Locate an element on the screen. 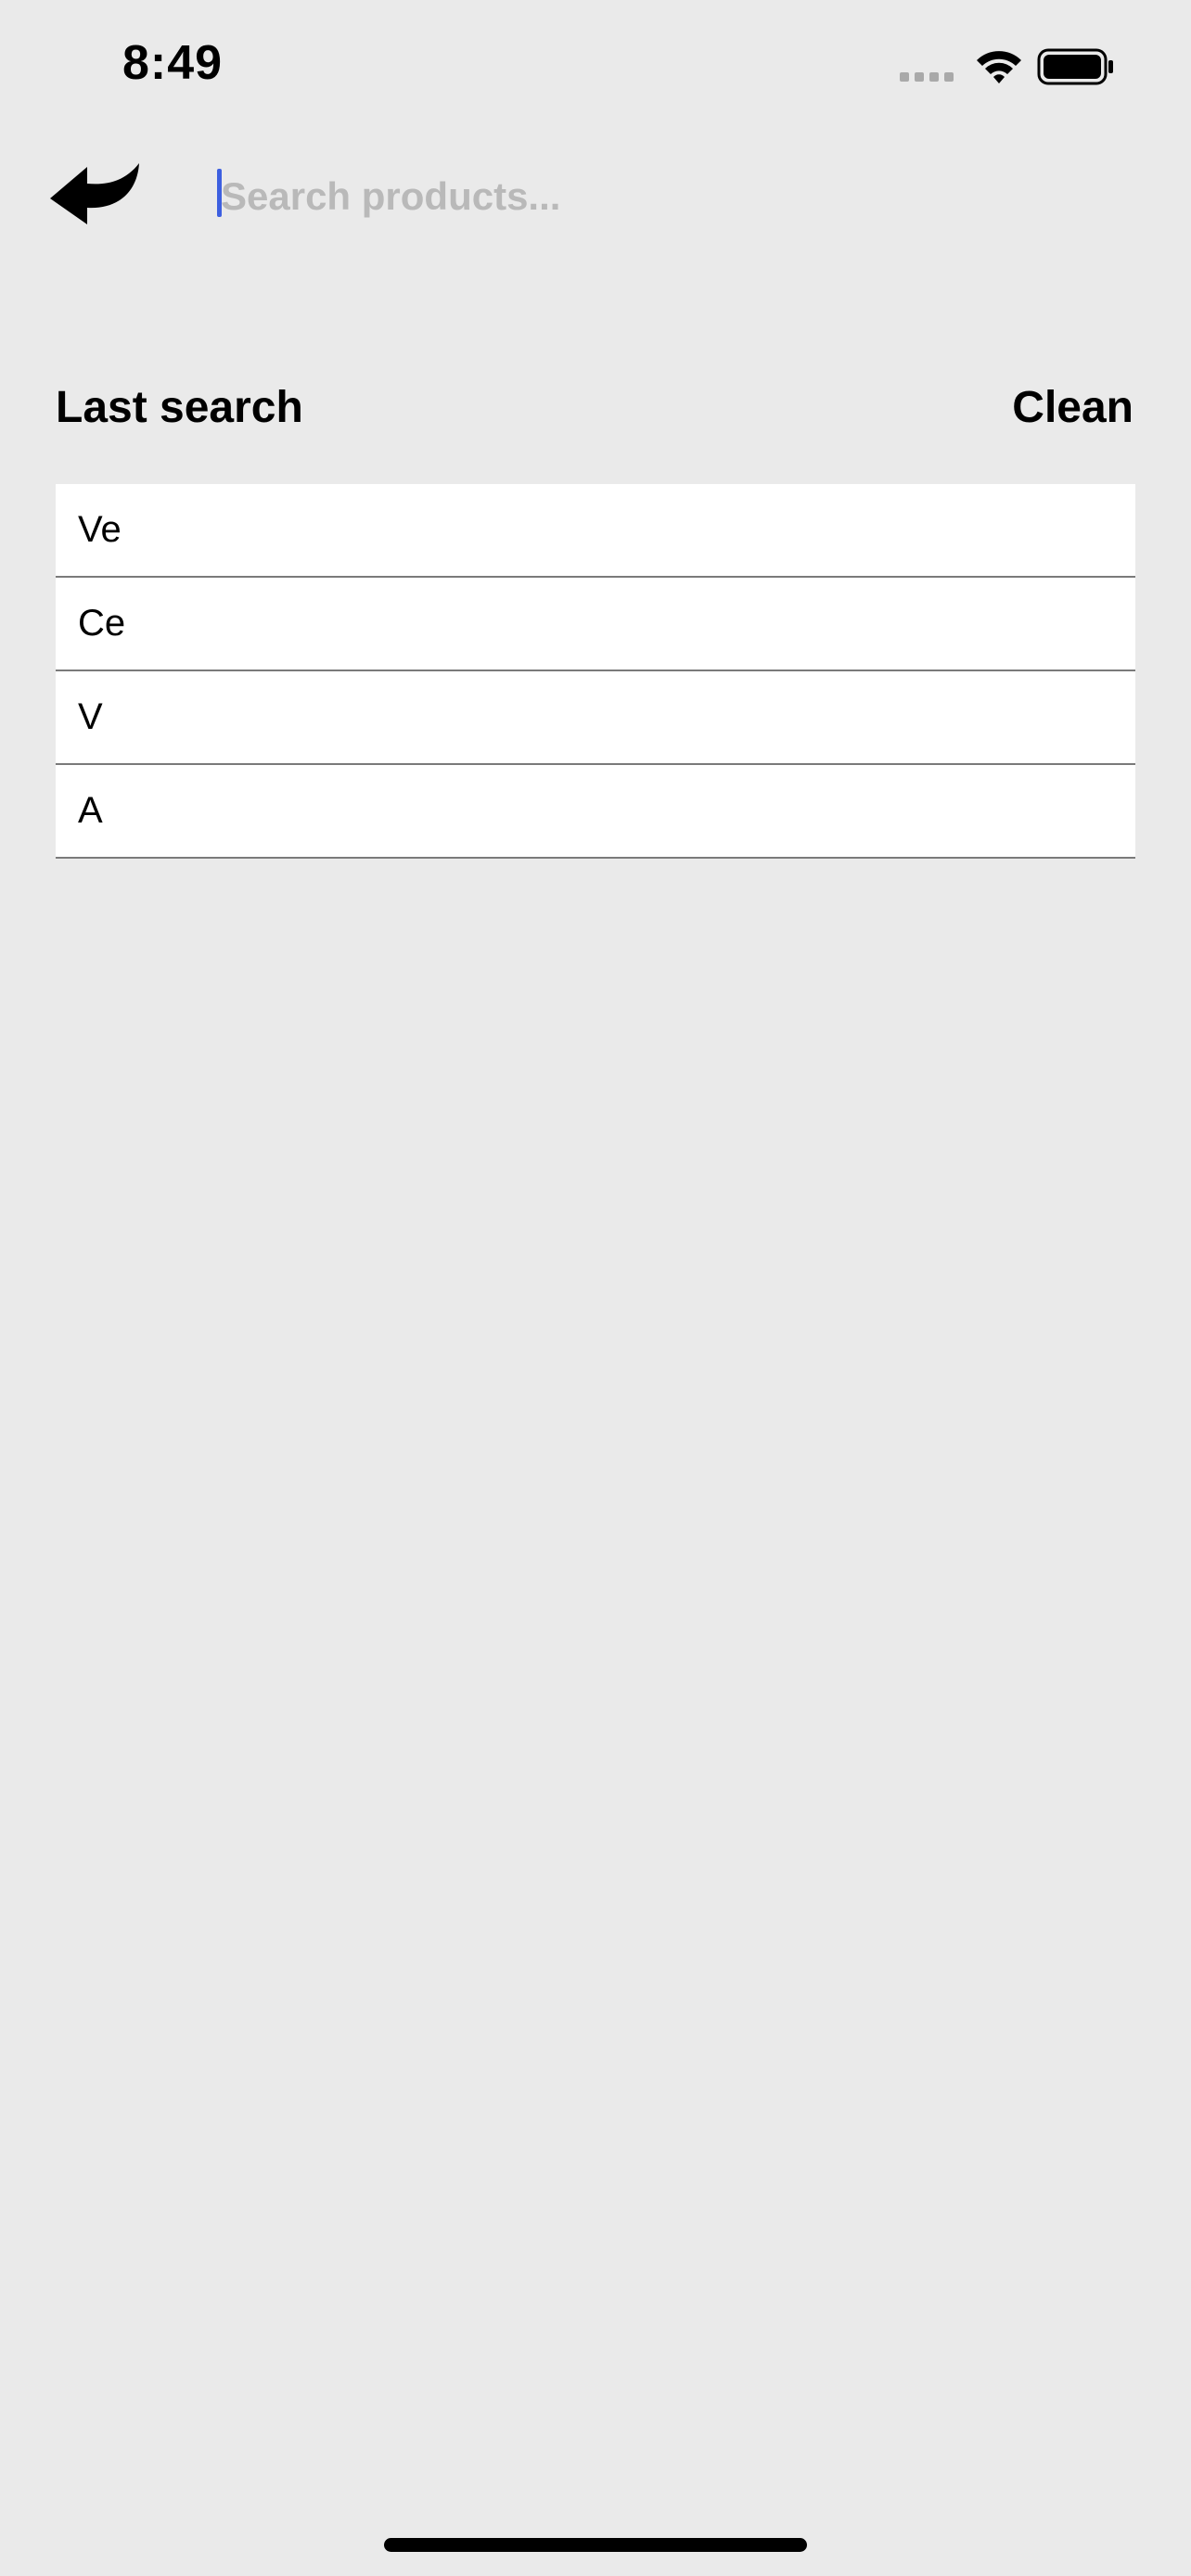 The height and width of the screenshot is (2576, 1191). search-history-list: Ve Ce V A is located at coordinates (595, 672).